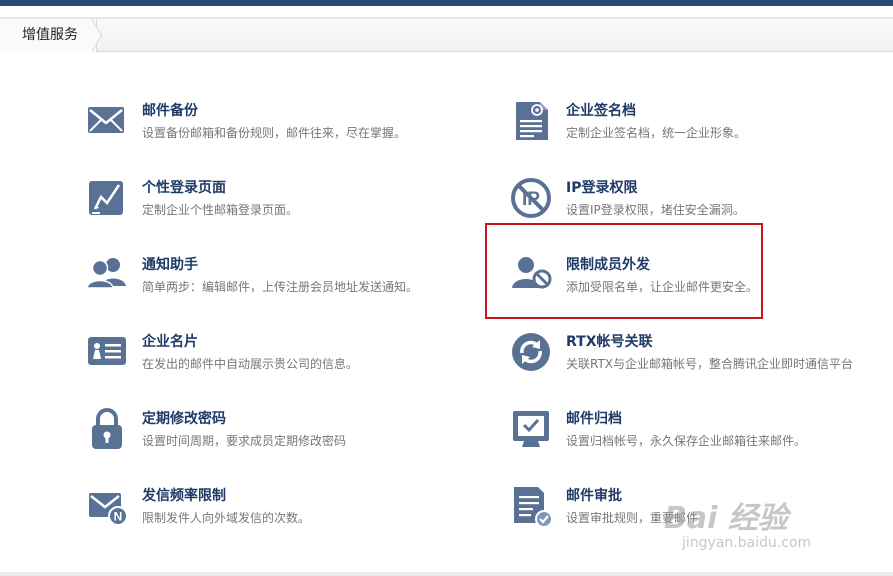 The height and width of the screenshot is (576, 893). I want to click on service-title: 邮件备份, so click(170, 110).